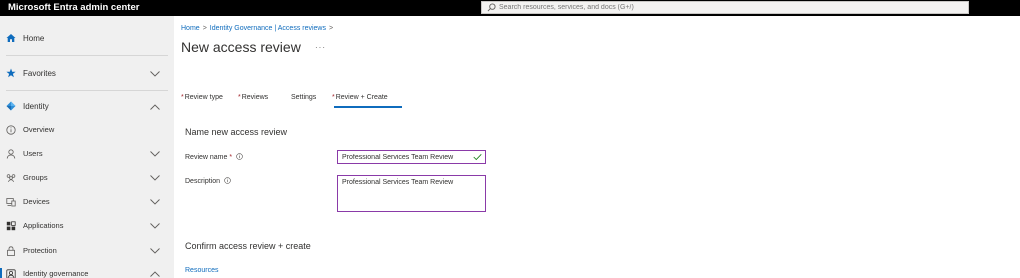 This screenshot has width=1020, height=278. Describe the element at coordinates (11, 130) in the screenshot. I see `info-circle-icon` at that location.